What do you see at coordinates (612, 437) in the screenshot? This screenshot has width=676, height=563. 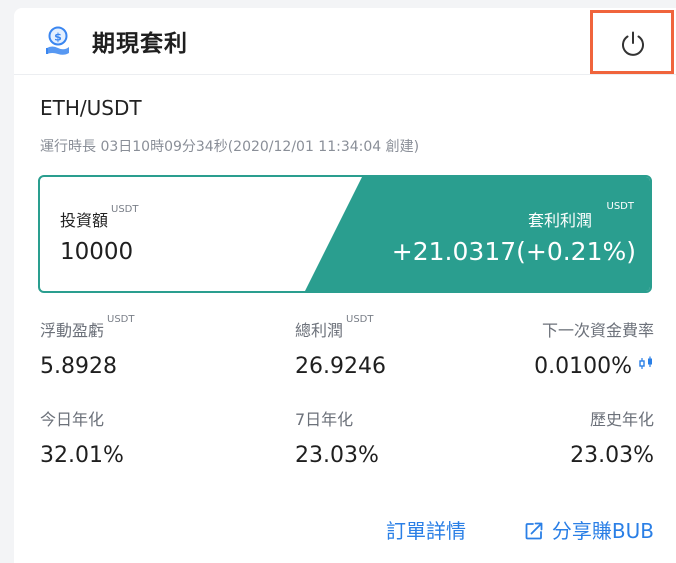 I see `historical-annualized-stat: 歷史年化 23.03%` at bounding box center [612, 437].